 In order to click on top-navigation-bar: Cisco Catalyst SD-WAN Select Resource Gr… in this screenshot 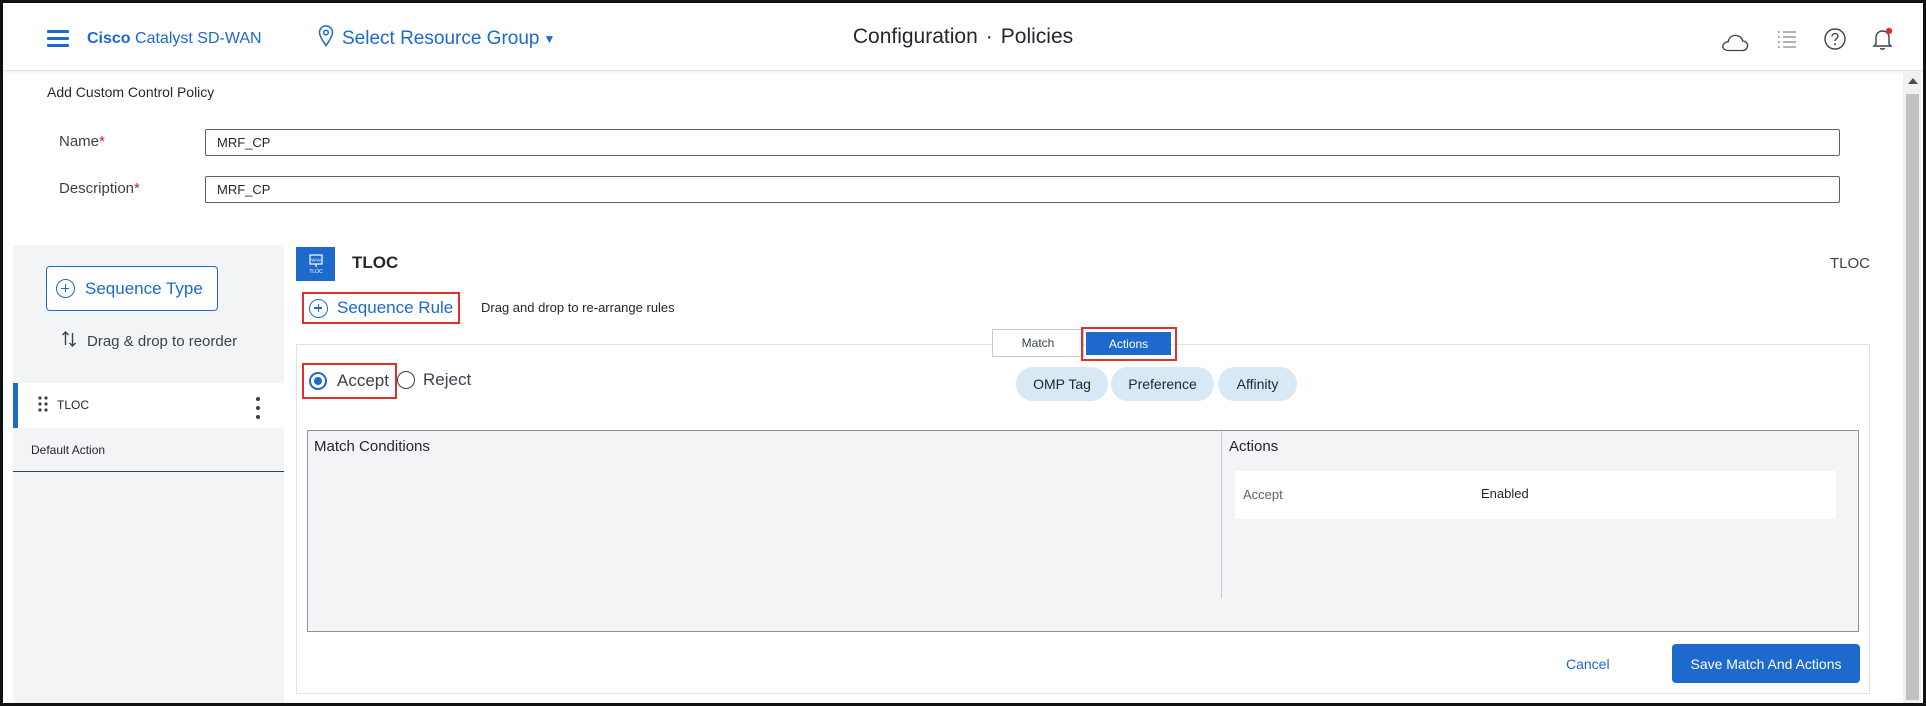, I will do `click(963, 37)`.